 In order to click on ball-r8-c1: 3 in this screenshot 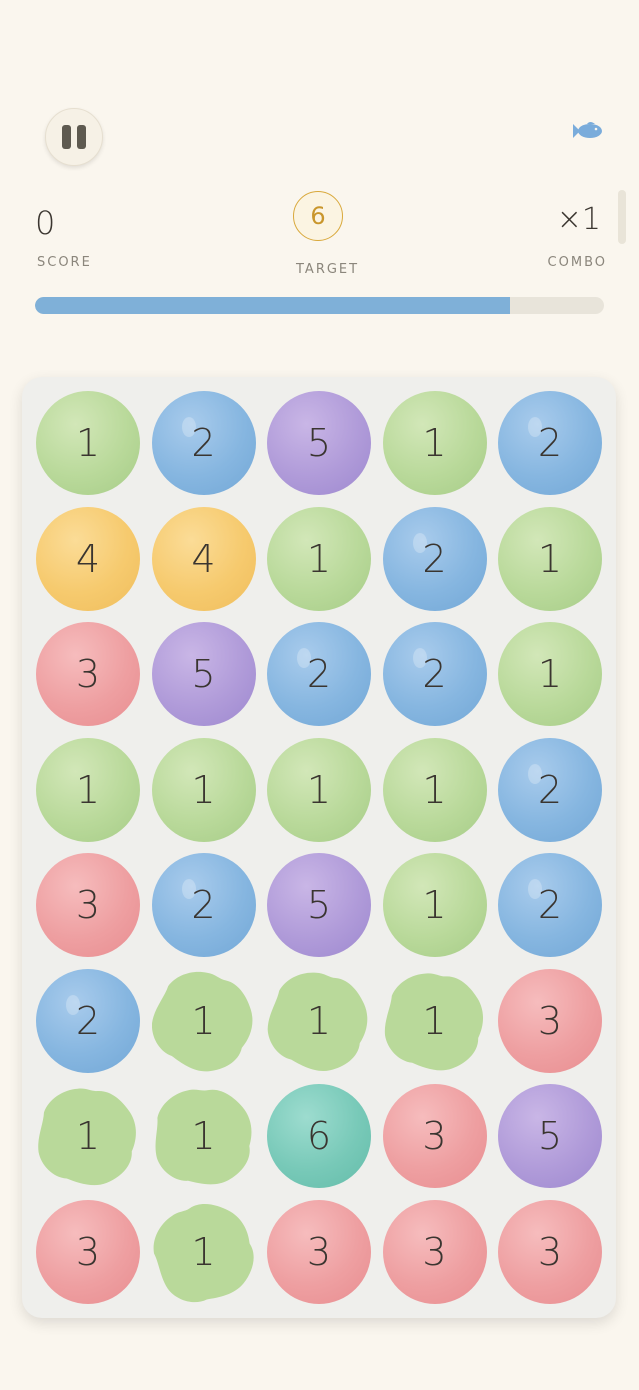, I will do `click(88, 1251)`.